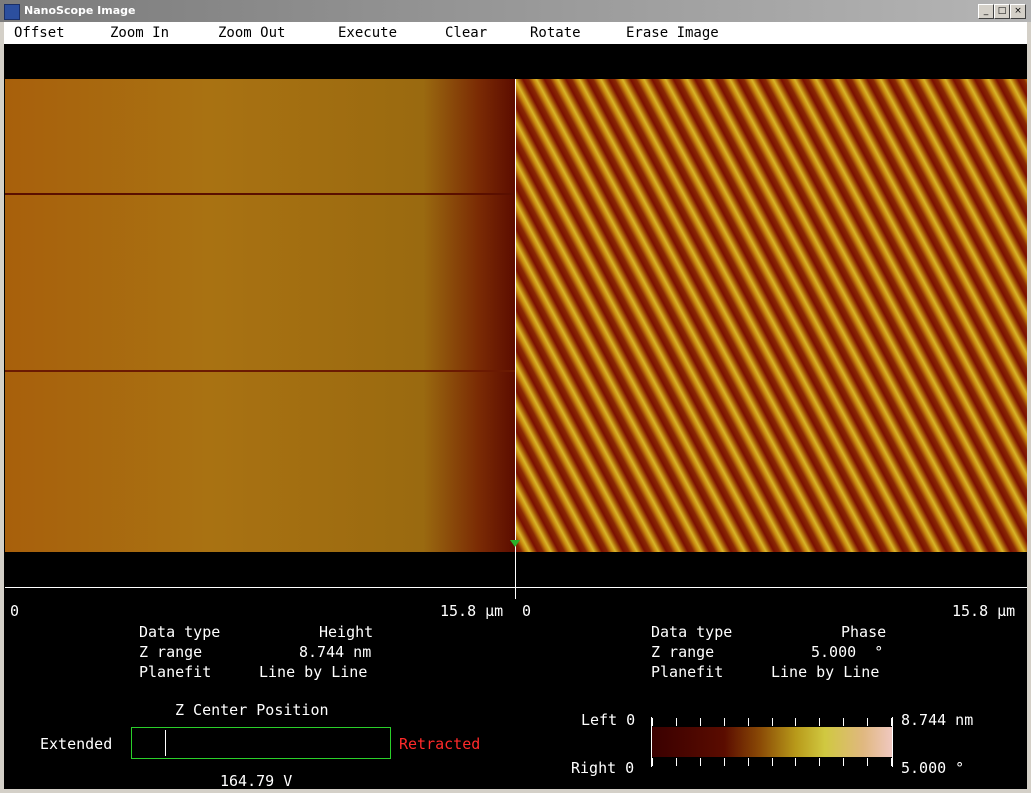 The image size is (1031, 793). What do you see at coordinates (692, 632) in the screenshot?
I see `right-data-type-label: Data type` at bounding box center [692, 632].